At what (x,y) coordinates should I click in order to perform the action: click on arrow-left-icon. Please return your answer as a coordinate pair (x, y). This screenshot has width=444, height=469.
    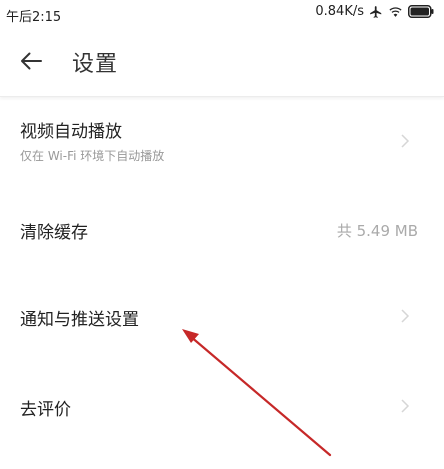
    Looking at the image, I should click on (31, 63).